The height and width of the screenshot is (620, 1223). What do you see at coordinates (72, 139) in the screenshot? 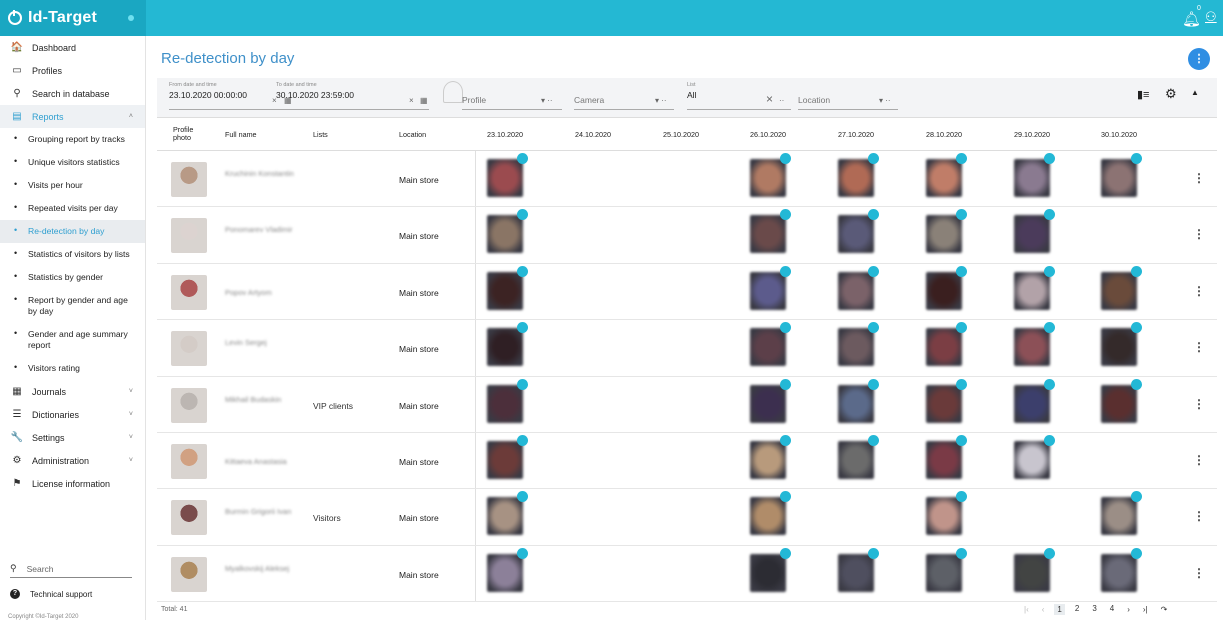
I see `report-item-grouping-report-by-tracks: Grouping report by tracks` at bounding box center [72, 139].